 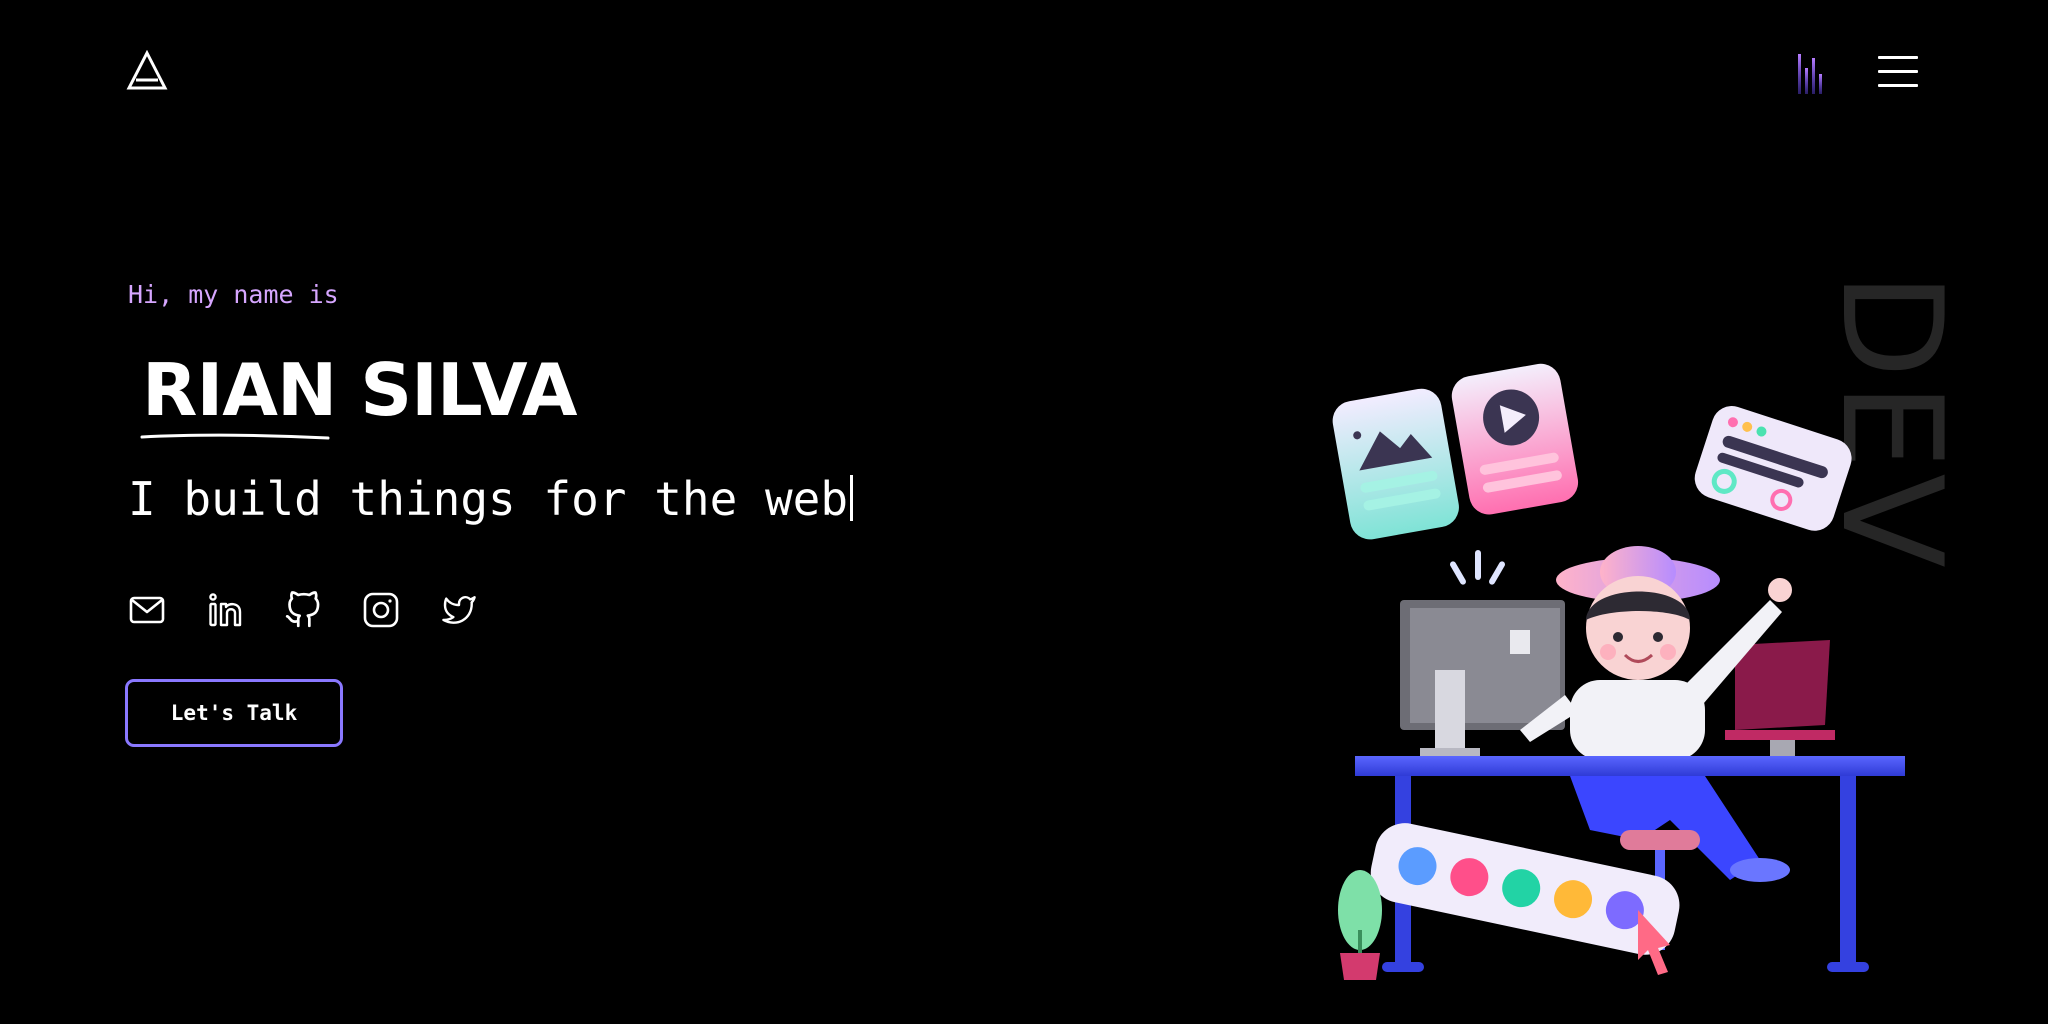 What do you see at coordinates (852, 498) in the screenshot?
I see `typing-caret` at bounding box center [852, 498].